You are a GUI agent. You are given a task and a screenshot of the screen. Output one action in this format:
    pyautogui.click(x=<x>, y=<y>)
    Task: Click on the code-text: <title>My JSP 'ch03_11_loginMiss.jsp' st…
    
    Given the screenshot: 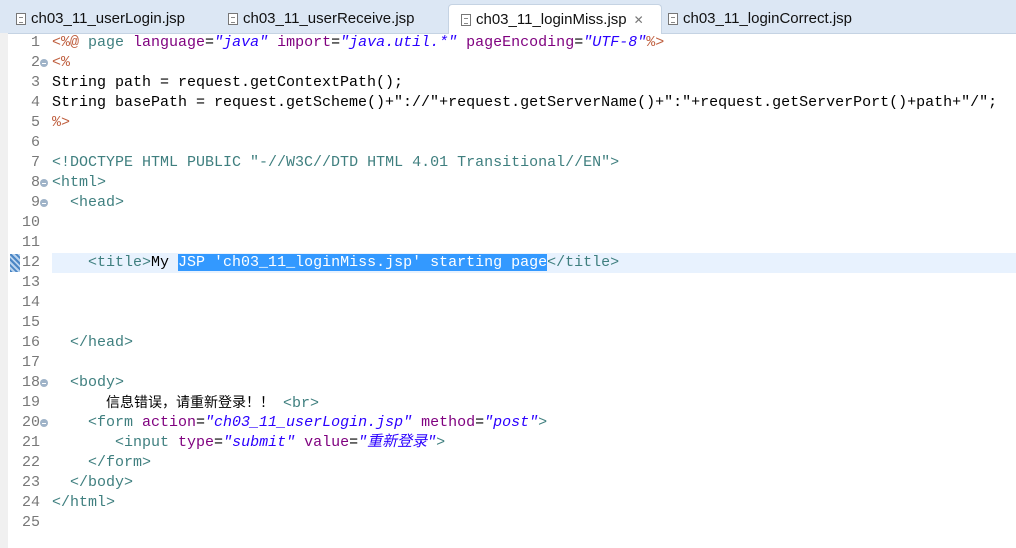 What is the action you would take?
    pyautogui.click(x=534, y=263)
    